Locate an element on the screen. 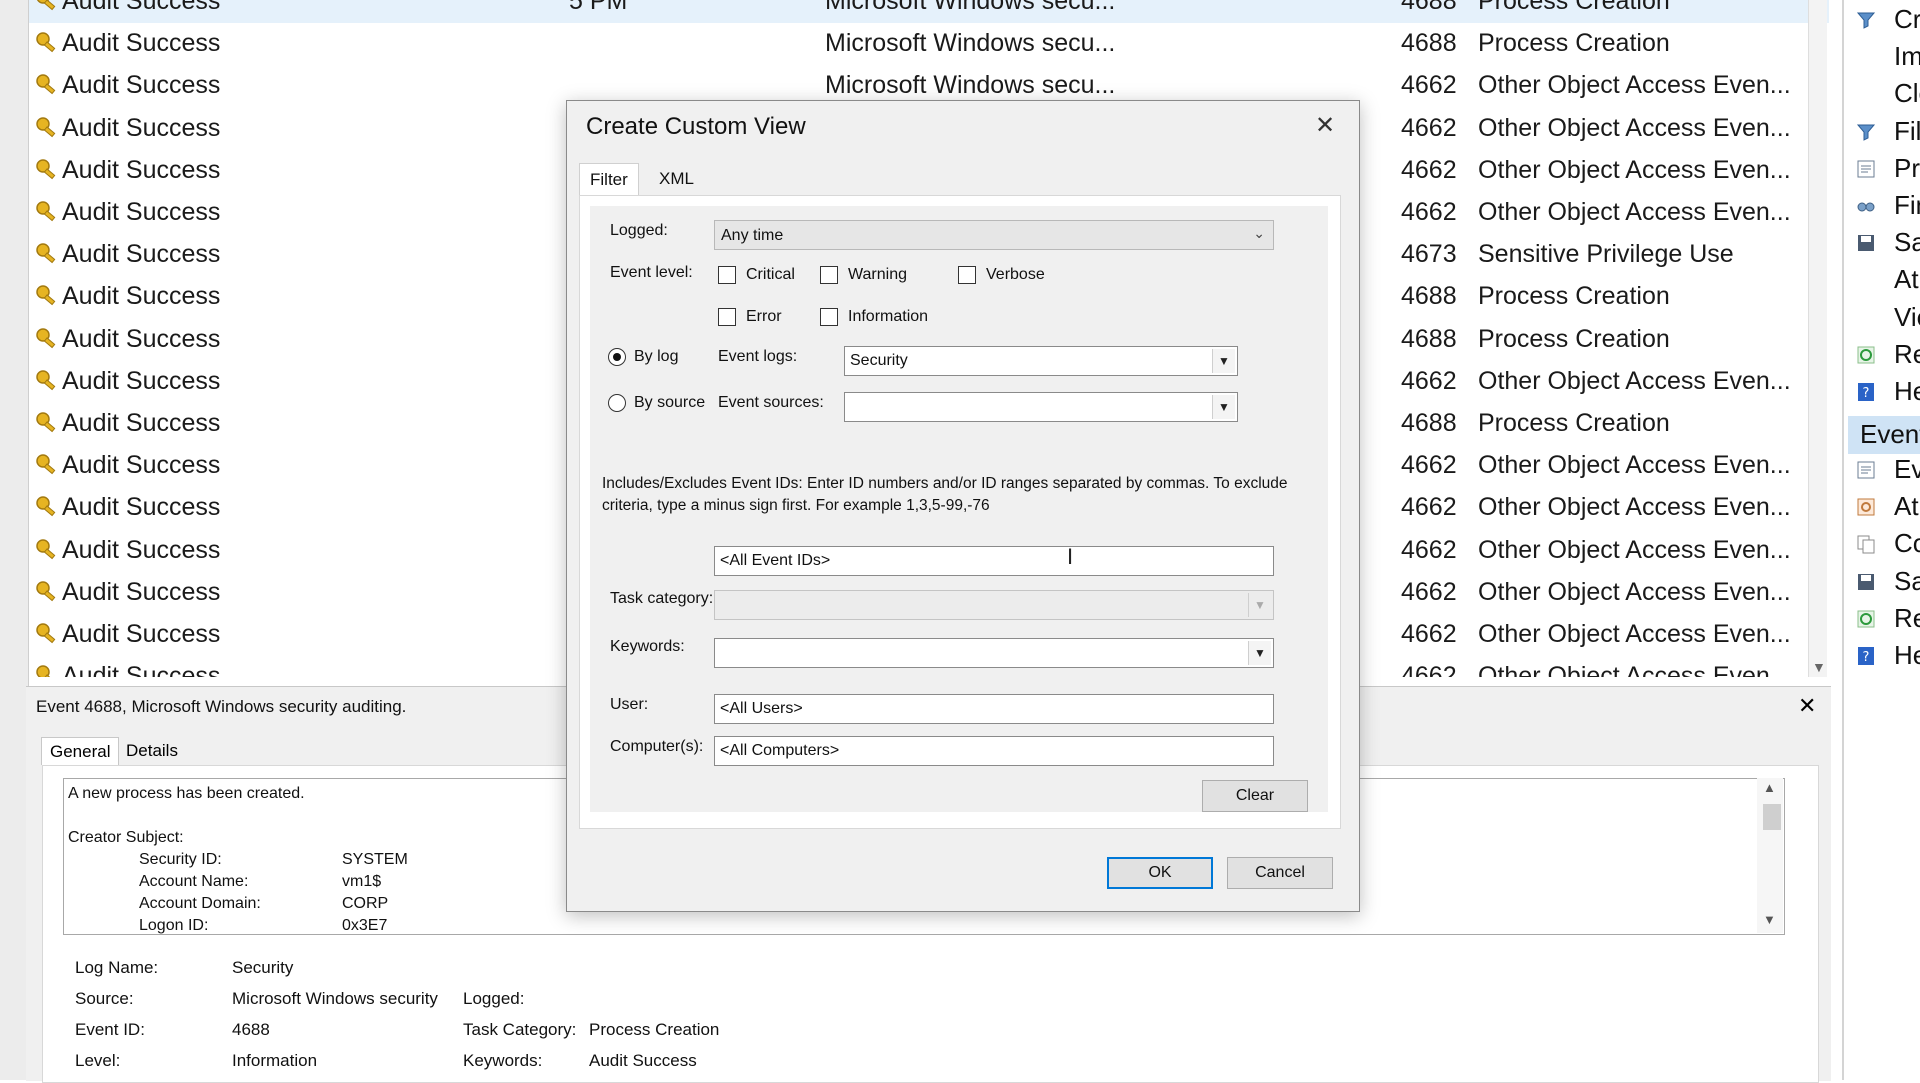 This screenshot has height=1083, width=1920. tab-general: General is located at coordinates (80, 751).